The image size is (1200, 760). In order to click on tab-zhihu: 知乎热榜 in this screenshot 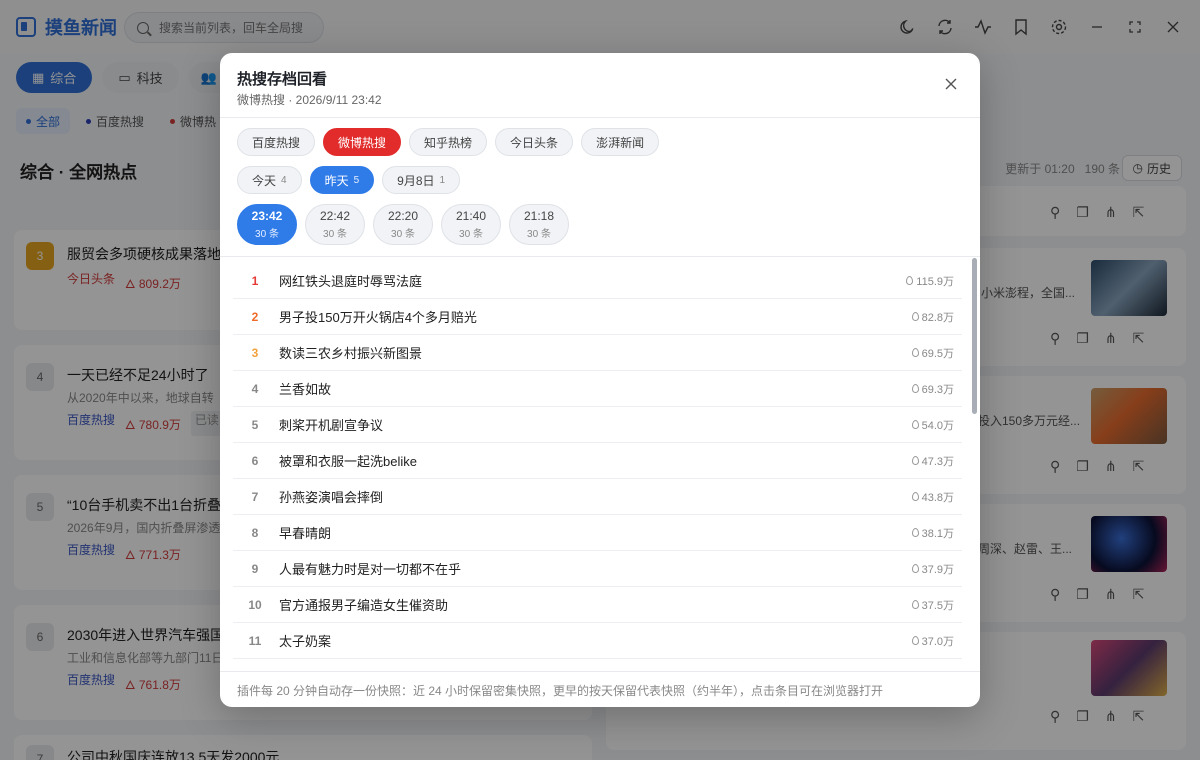, I will do `click(448, 142)`.